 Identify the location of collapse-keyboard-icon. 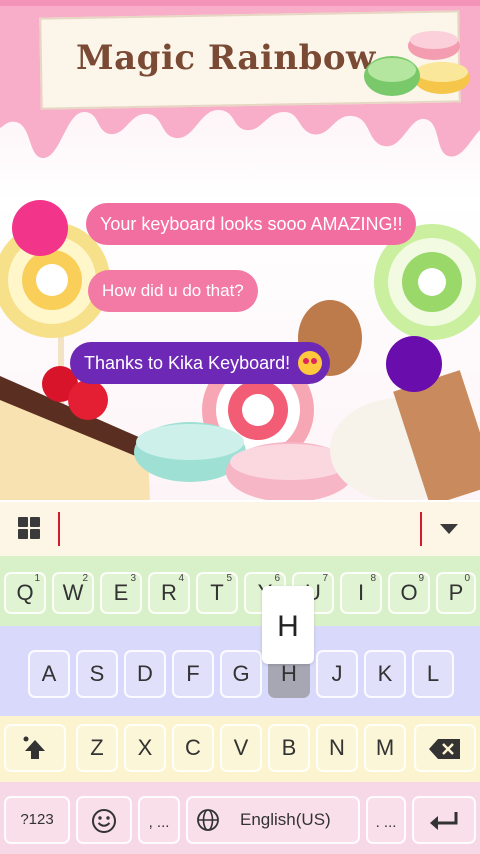
(449, 529).